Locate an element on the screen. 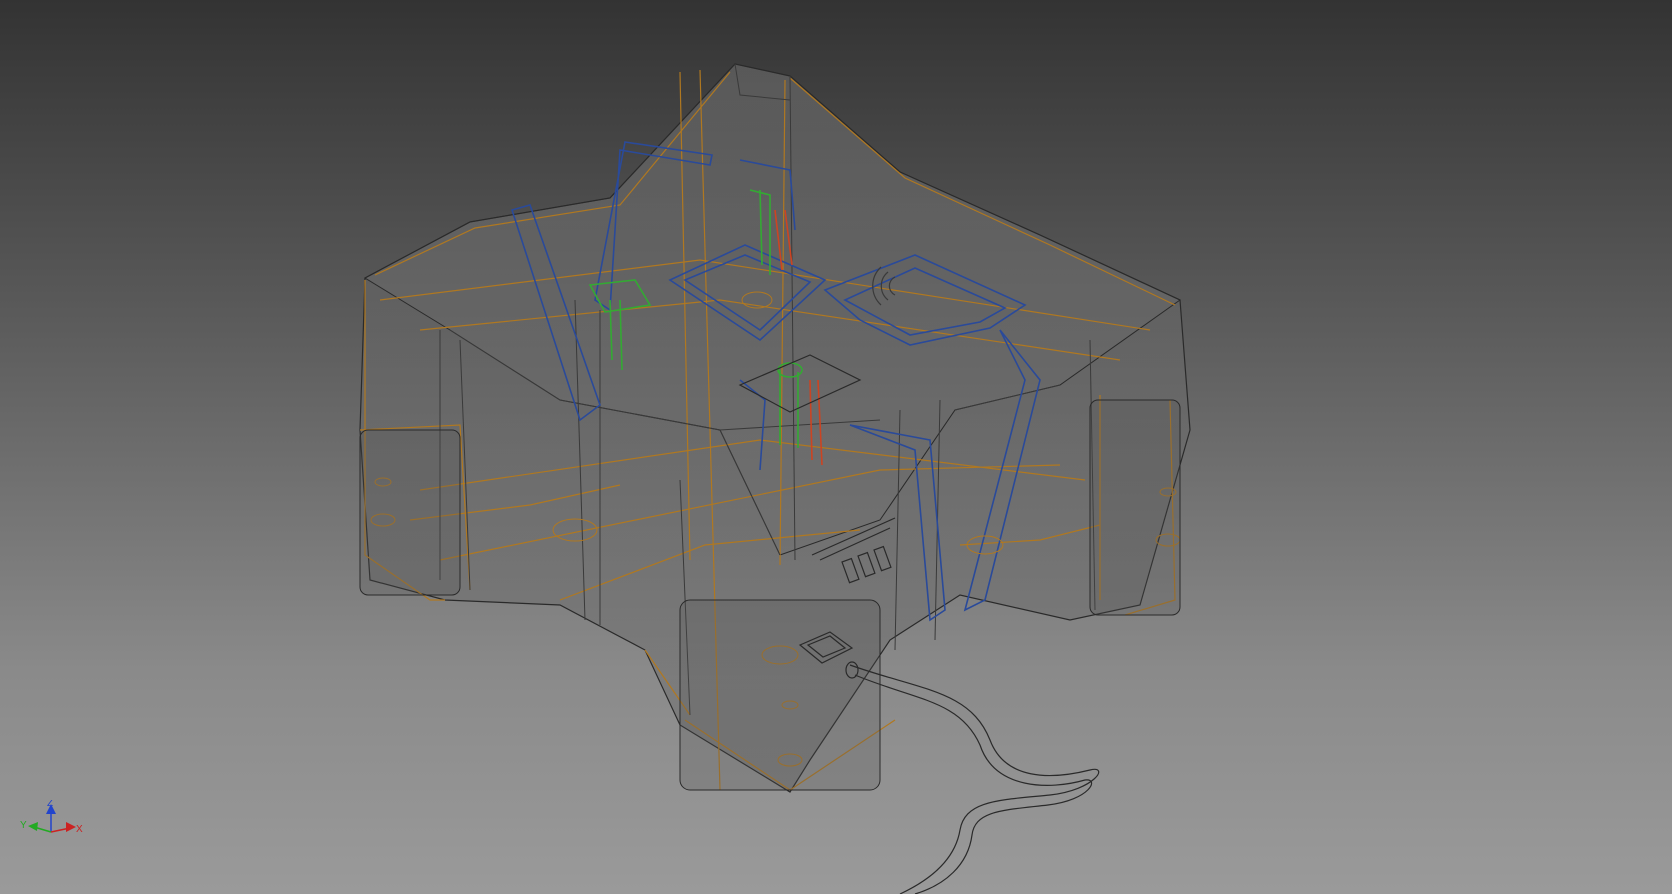 This screenshot has height=894, width=1672. x-axis-label: X is located at coordinates (79, 829).